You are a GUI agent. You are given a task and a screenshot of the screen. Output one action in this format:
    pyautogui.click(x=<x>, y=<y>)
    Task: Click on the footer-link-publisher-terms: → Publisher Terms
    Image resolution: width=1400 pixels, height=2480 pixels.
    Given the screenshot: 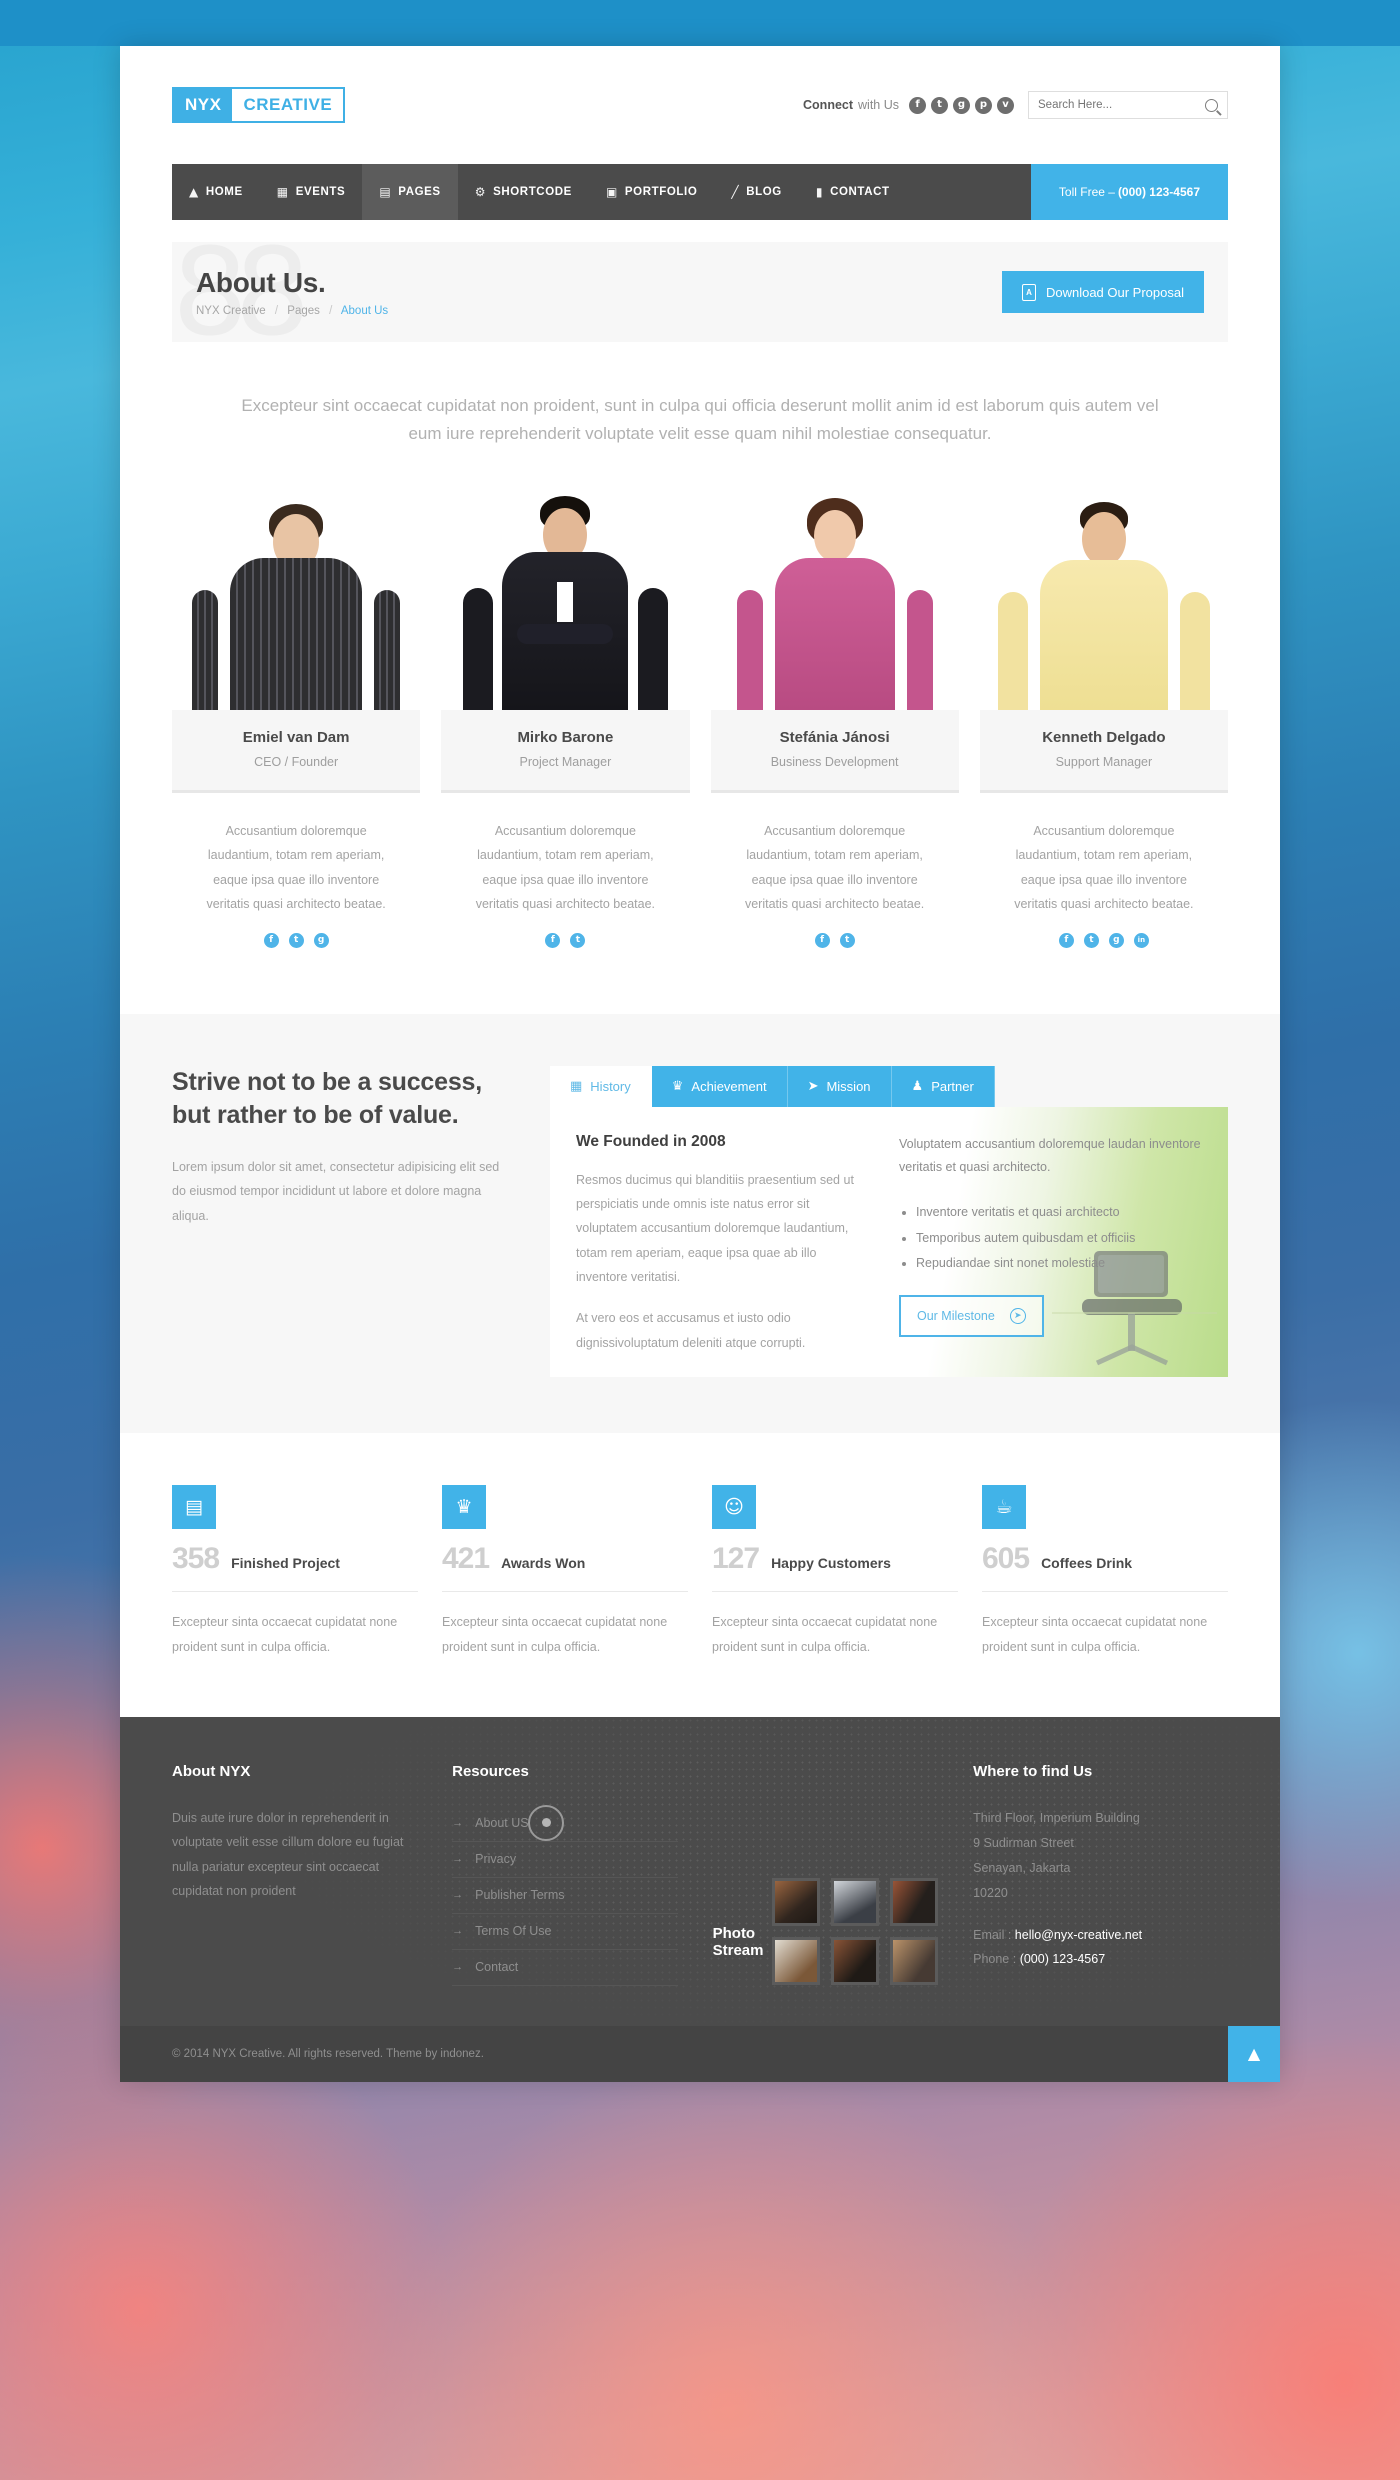 What is the action you would take?
    pyautogui.click(x=565, y=1896)
    